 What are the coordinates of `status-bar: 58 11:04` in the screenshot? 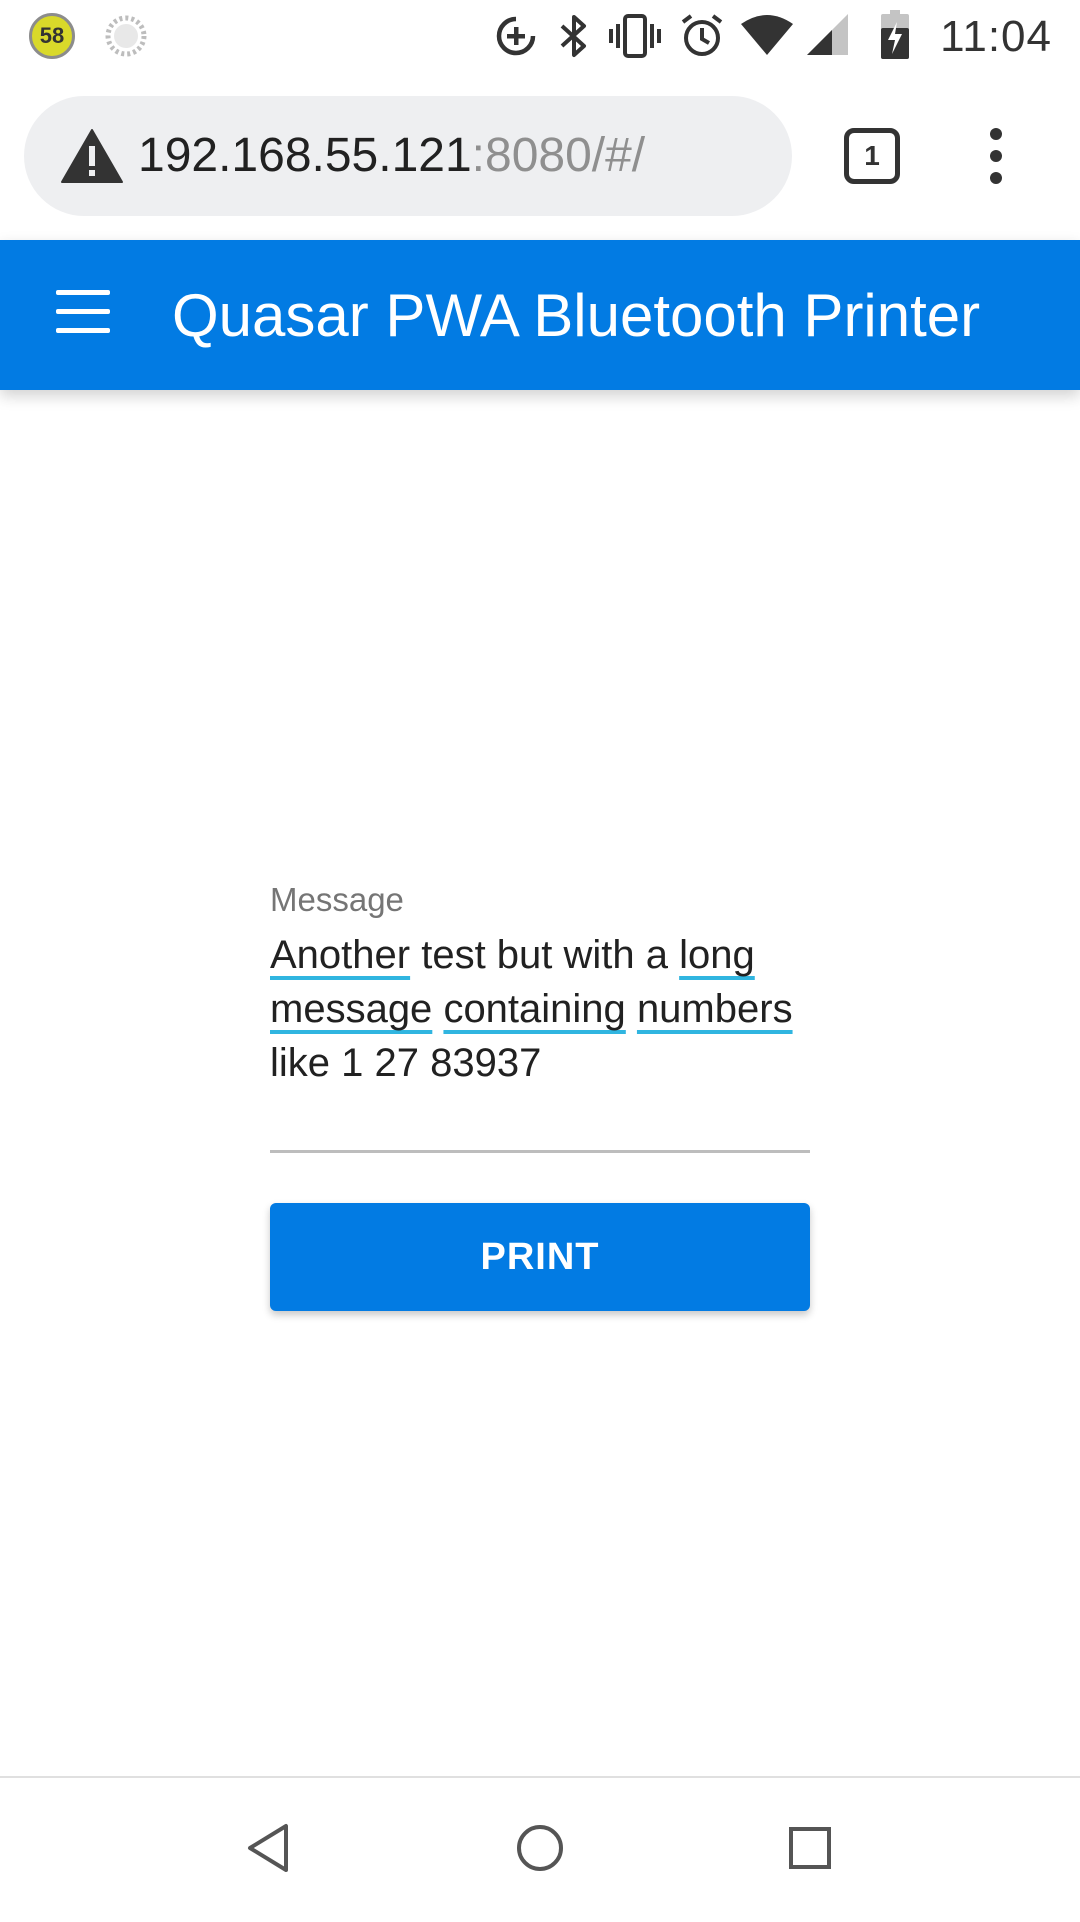 It's located at (540, 36).